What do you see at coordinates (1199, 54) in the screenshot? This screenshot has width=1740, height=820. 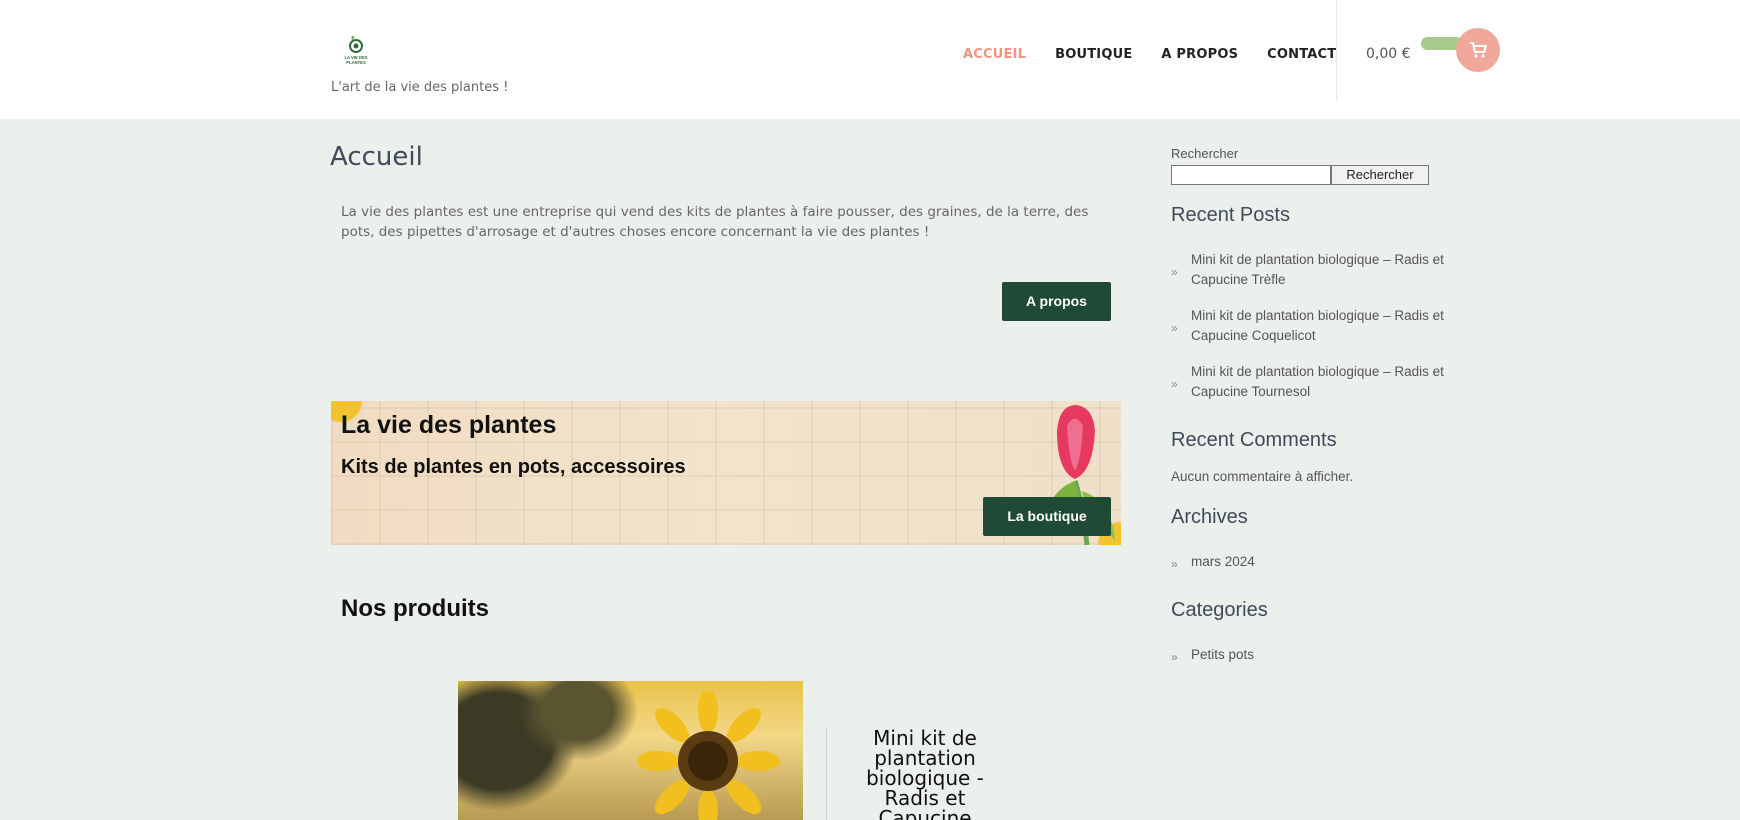 I see `nav-item-a-propos: A PROPOS` at bounding box center [1199, 54].